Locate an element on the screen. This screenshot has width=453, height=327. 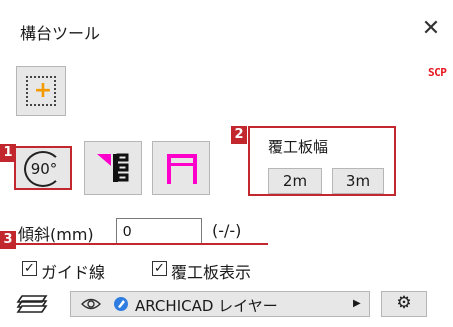
chevron-right-icon: ▶ is located at coordinates (357, 303).